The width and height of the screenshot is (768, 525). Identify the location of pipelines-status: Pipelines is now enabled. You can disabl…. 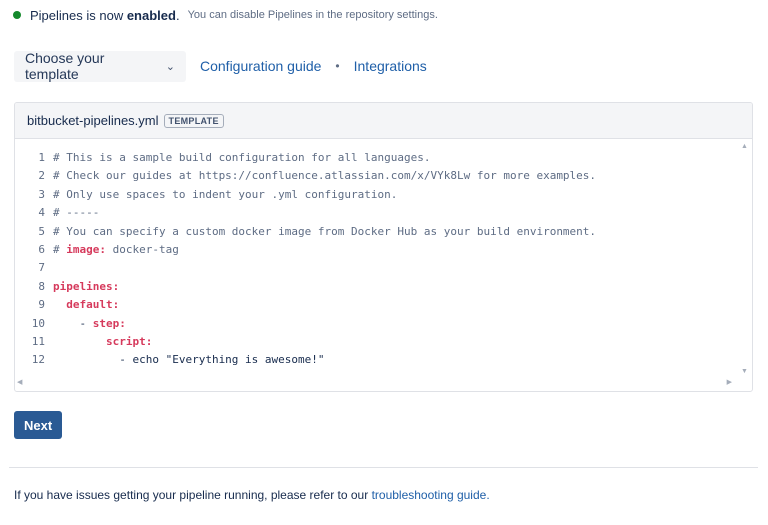
(225, 15).